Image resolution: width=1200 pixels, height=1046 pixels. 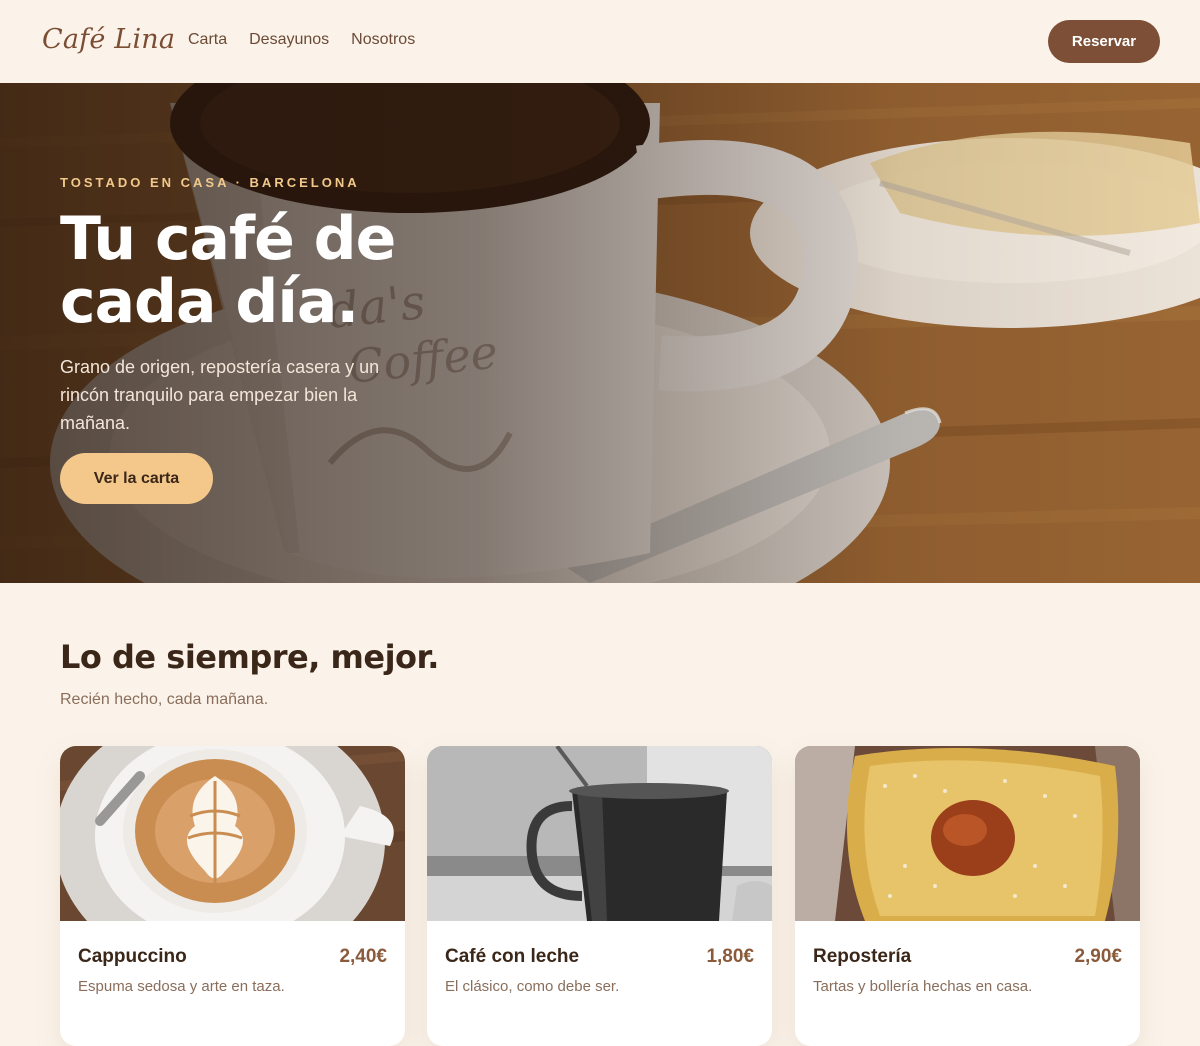 I want to click on cafe-con-leche-image, so click(x=599, y=833).